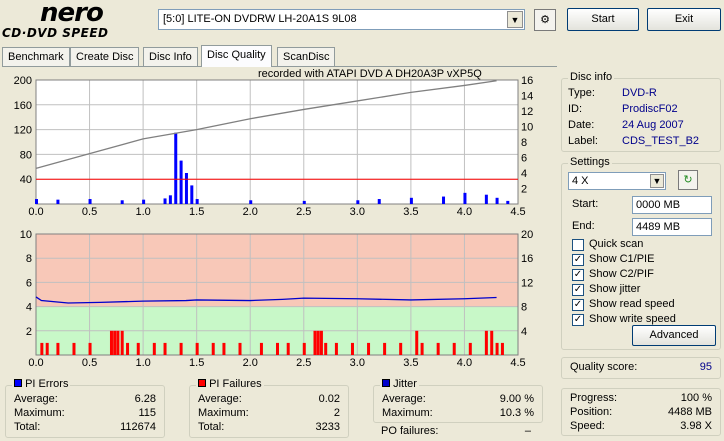  What do you see at coordinates (36, 56) in the screenshot?
I see `tab-benchmark: Benchmark` at bounding box center [36, 56].